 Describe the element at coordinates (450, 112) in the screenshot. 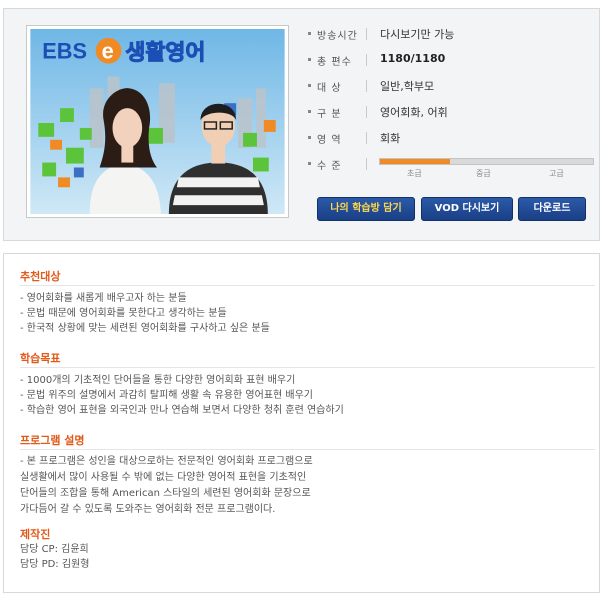

I see `info-row-category: 구 분 영어회화, 어휘` at that location.